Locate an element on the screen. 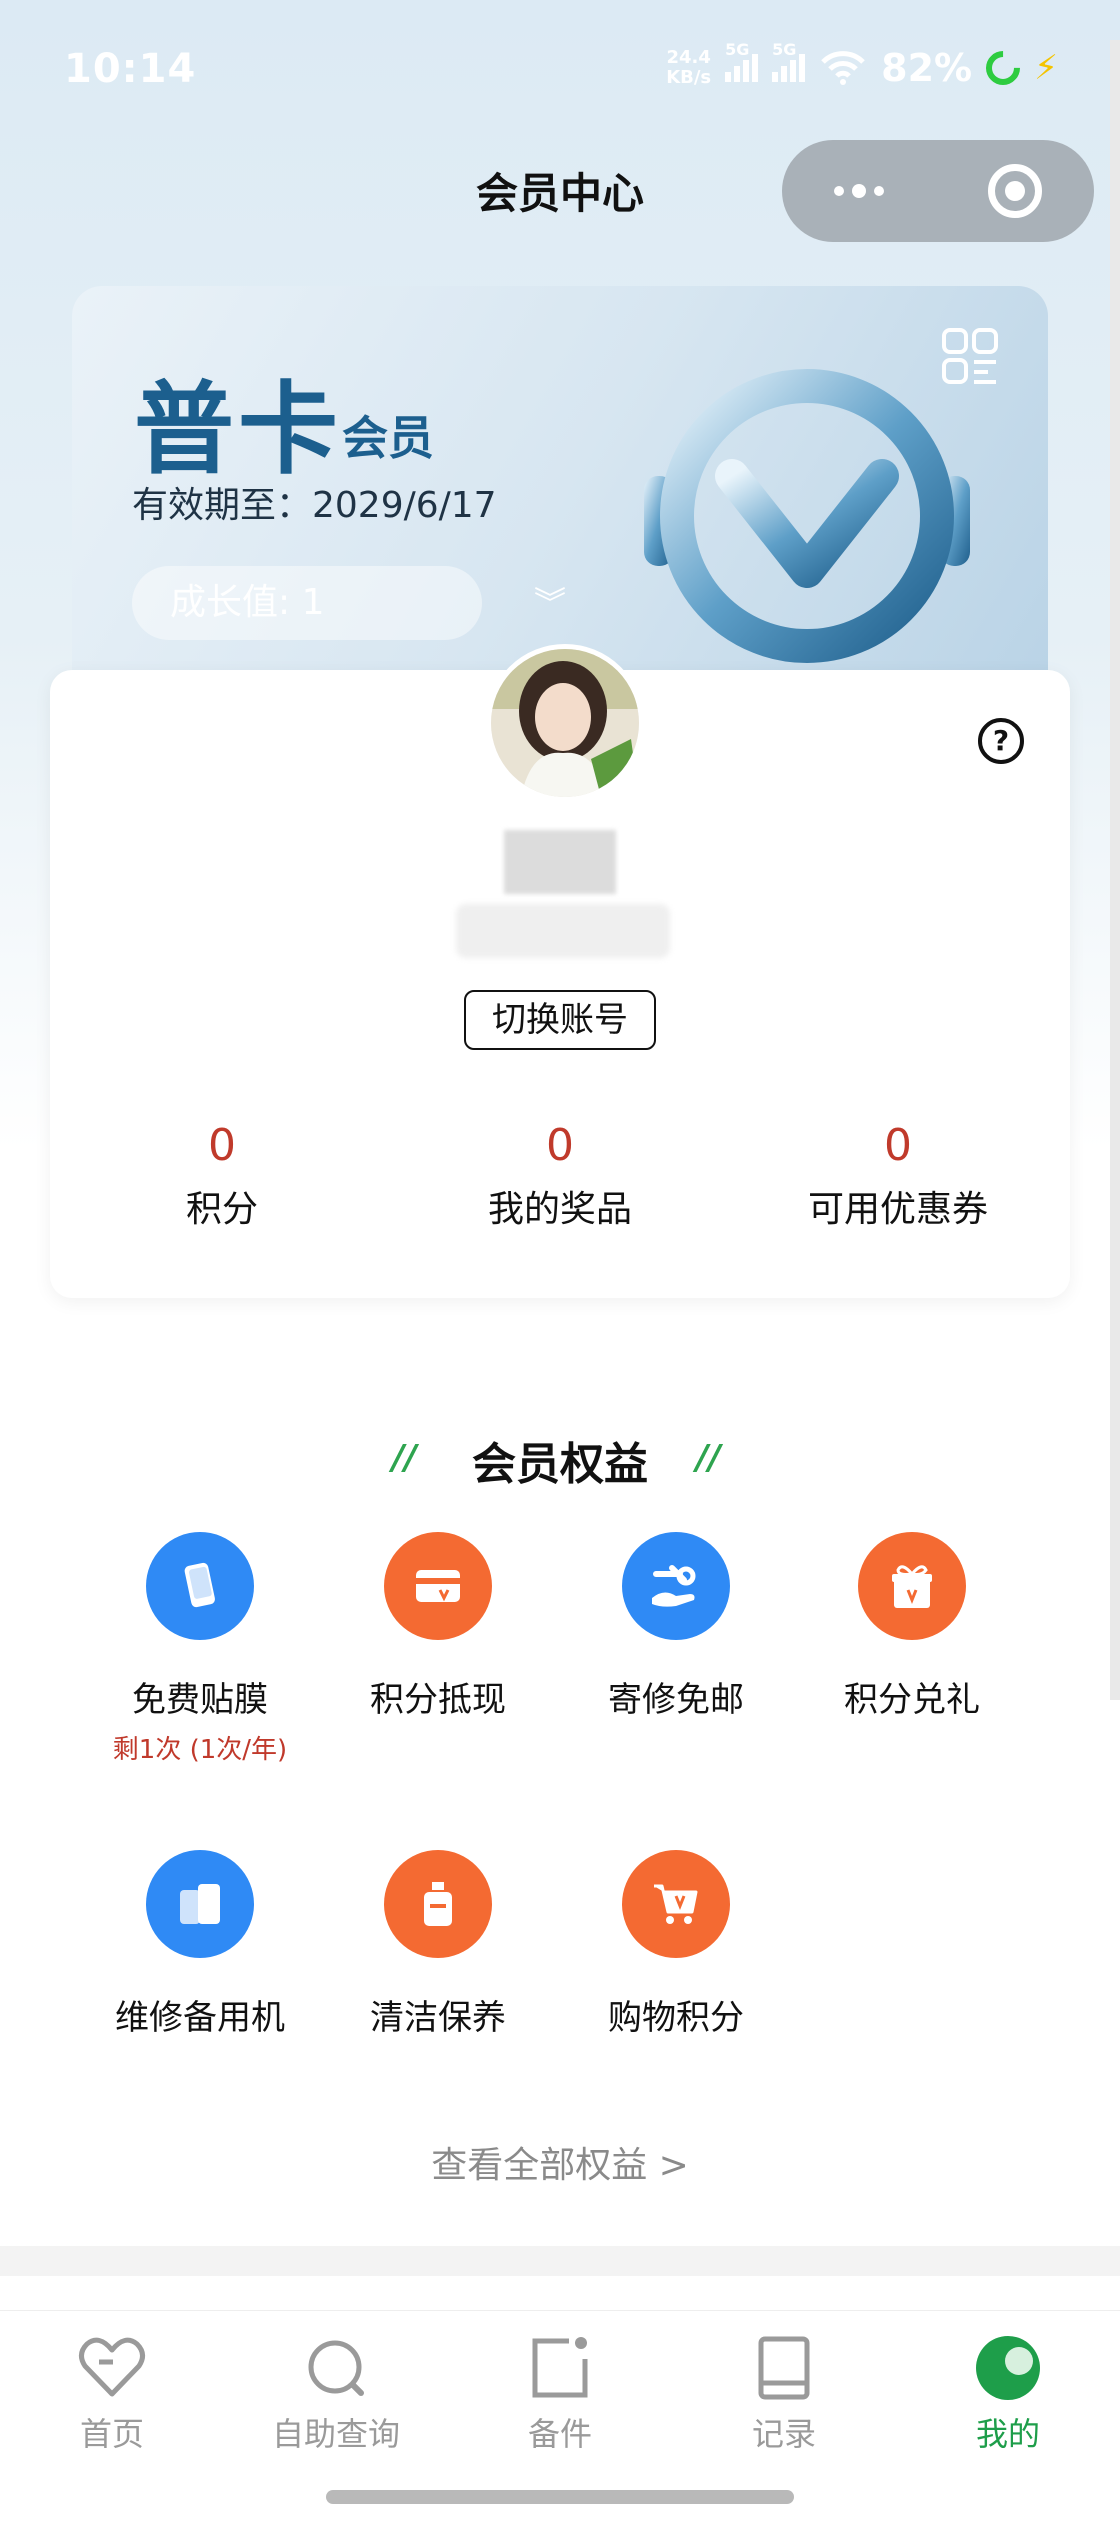  status-icons: 24.4 KB/s 5G 5G 82% ⚡ is located at coordinates (862, 66).